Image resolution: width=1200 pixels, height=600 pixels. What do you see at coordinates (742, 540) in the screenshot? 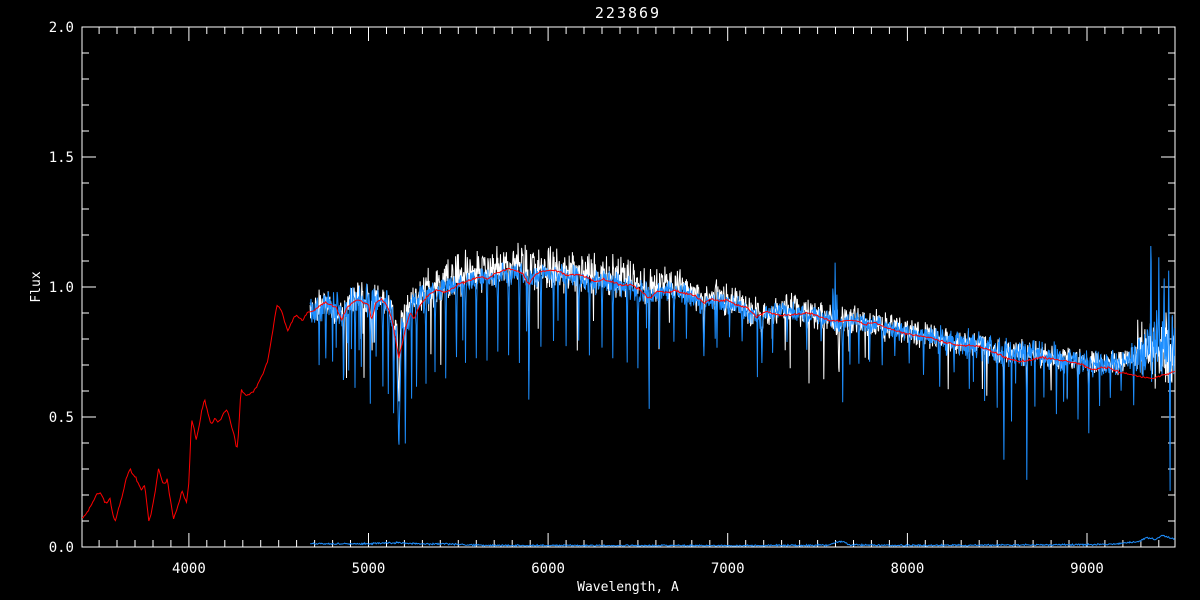
I see `error-spectrum-blue-path` at bounding box center [742, 540].